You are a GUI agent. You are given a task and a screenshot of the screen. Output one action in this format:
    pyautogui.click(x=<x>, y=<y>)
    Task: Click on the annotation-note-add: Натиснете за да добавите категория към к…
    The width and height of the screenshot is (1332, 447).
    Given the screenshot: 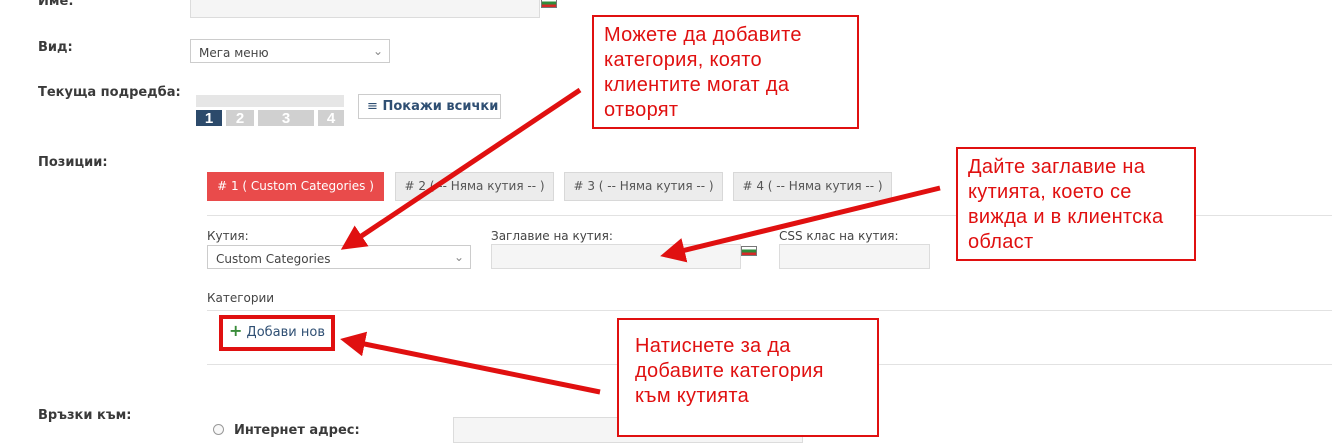 What is the action you would take?
    pyautogui.click(x=748, y=377)
    